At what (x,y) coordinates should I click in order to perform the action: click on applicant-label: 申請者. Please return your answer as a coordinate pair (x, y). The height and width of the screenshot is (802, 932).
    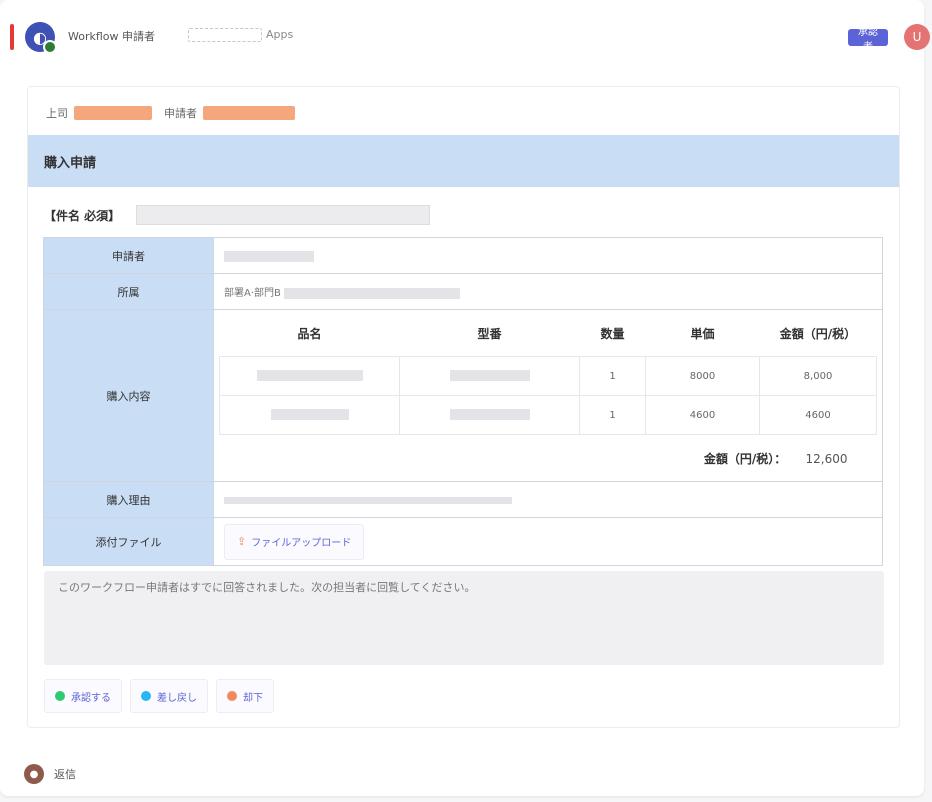
    Looking at the image, I should click on (128, 255).